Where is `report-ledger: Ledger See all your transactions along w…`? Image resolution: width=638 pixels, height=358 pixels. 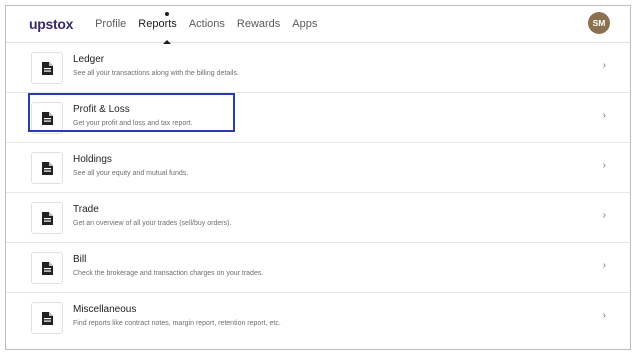
report-ledger: Ledger See all your transactions along w… is located at coordinates (318, 68).